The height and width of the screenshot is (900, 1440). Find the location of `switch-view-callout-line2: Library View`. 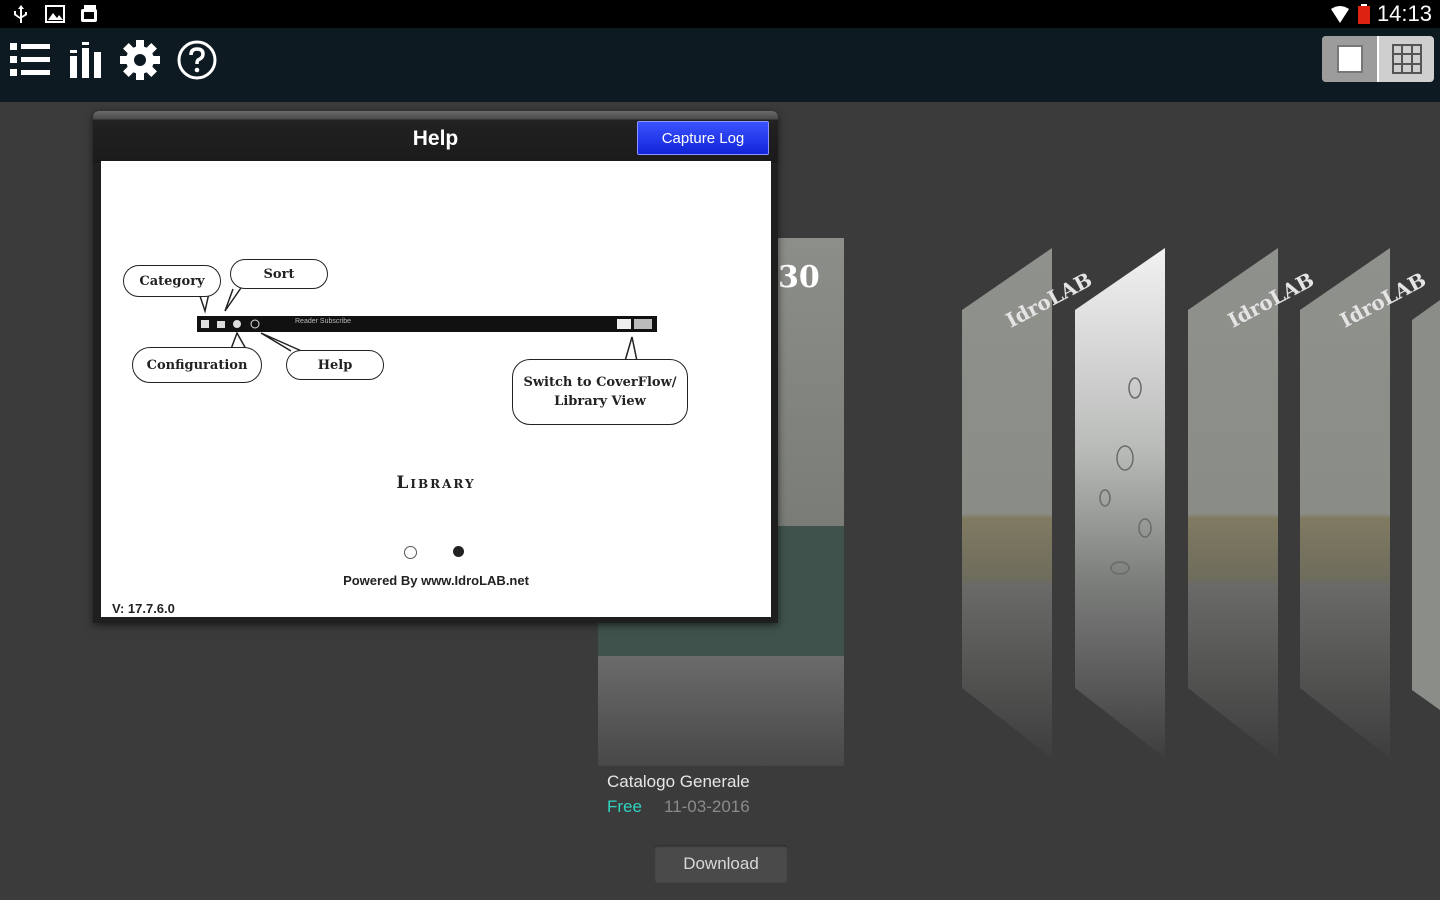

switch-view-callout-line2: Library View is located at coordinates (600, 401).